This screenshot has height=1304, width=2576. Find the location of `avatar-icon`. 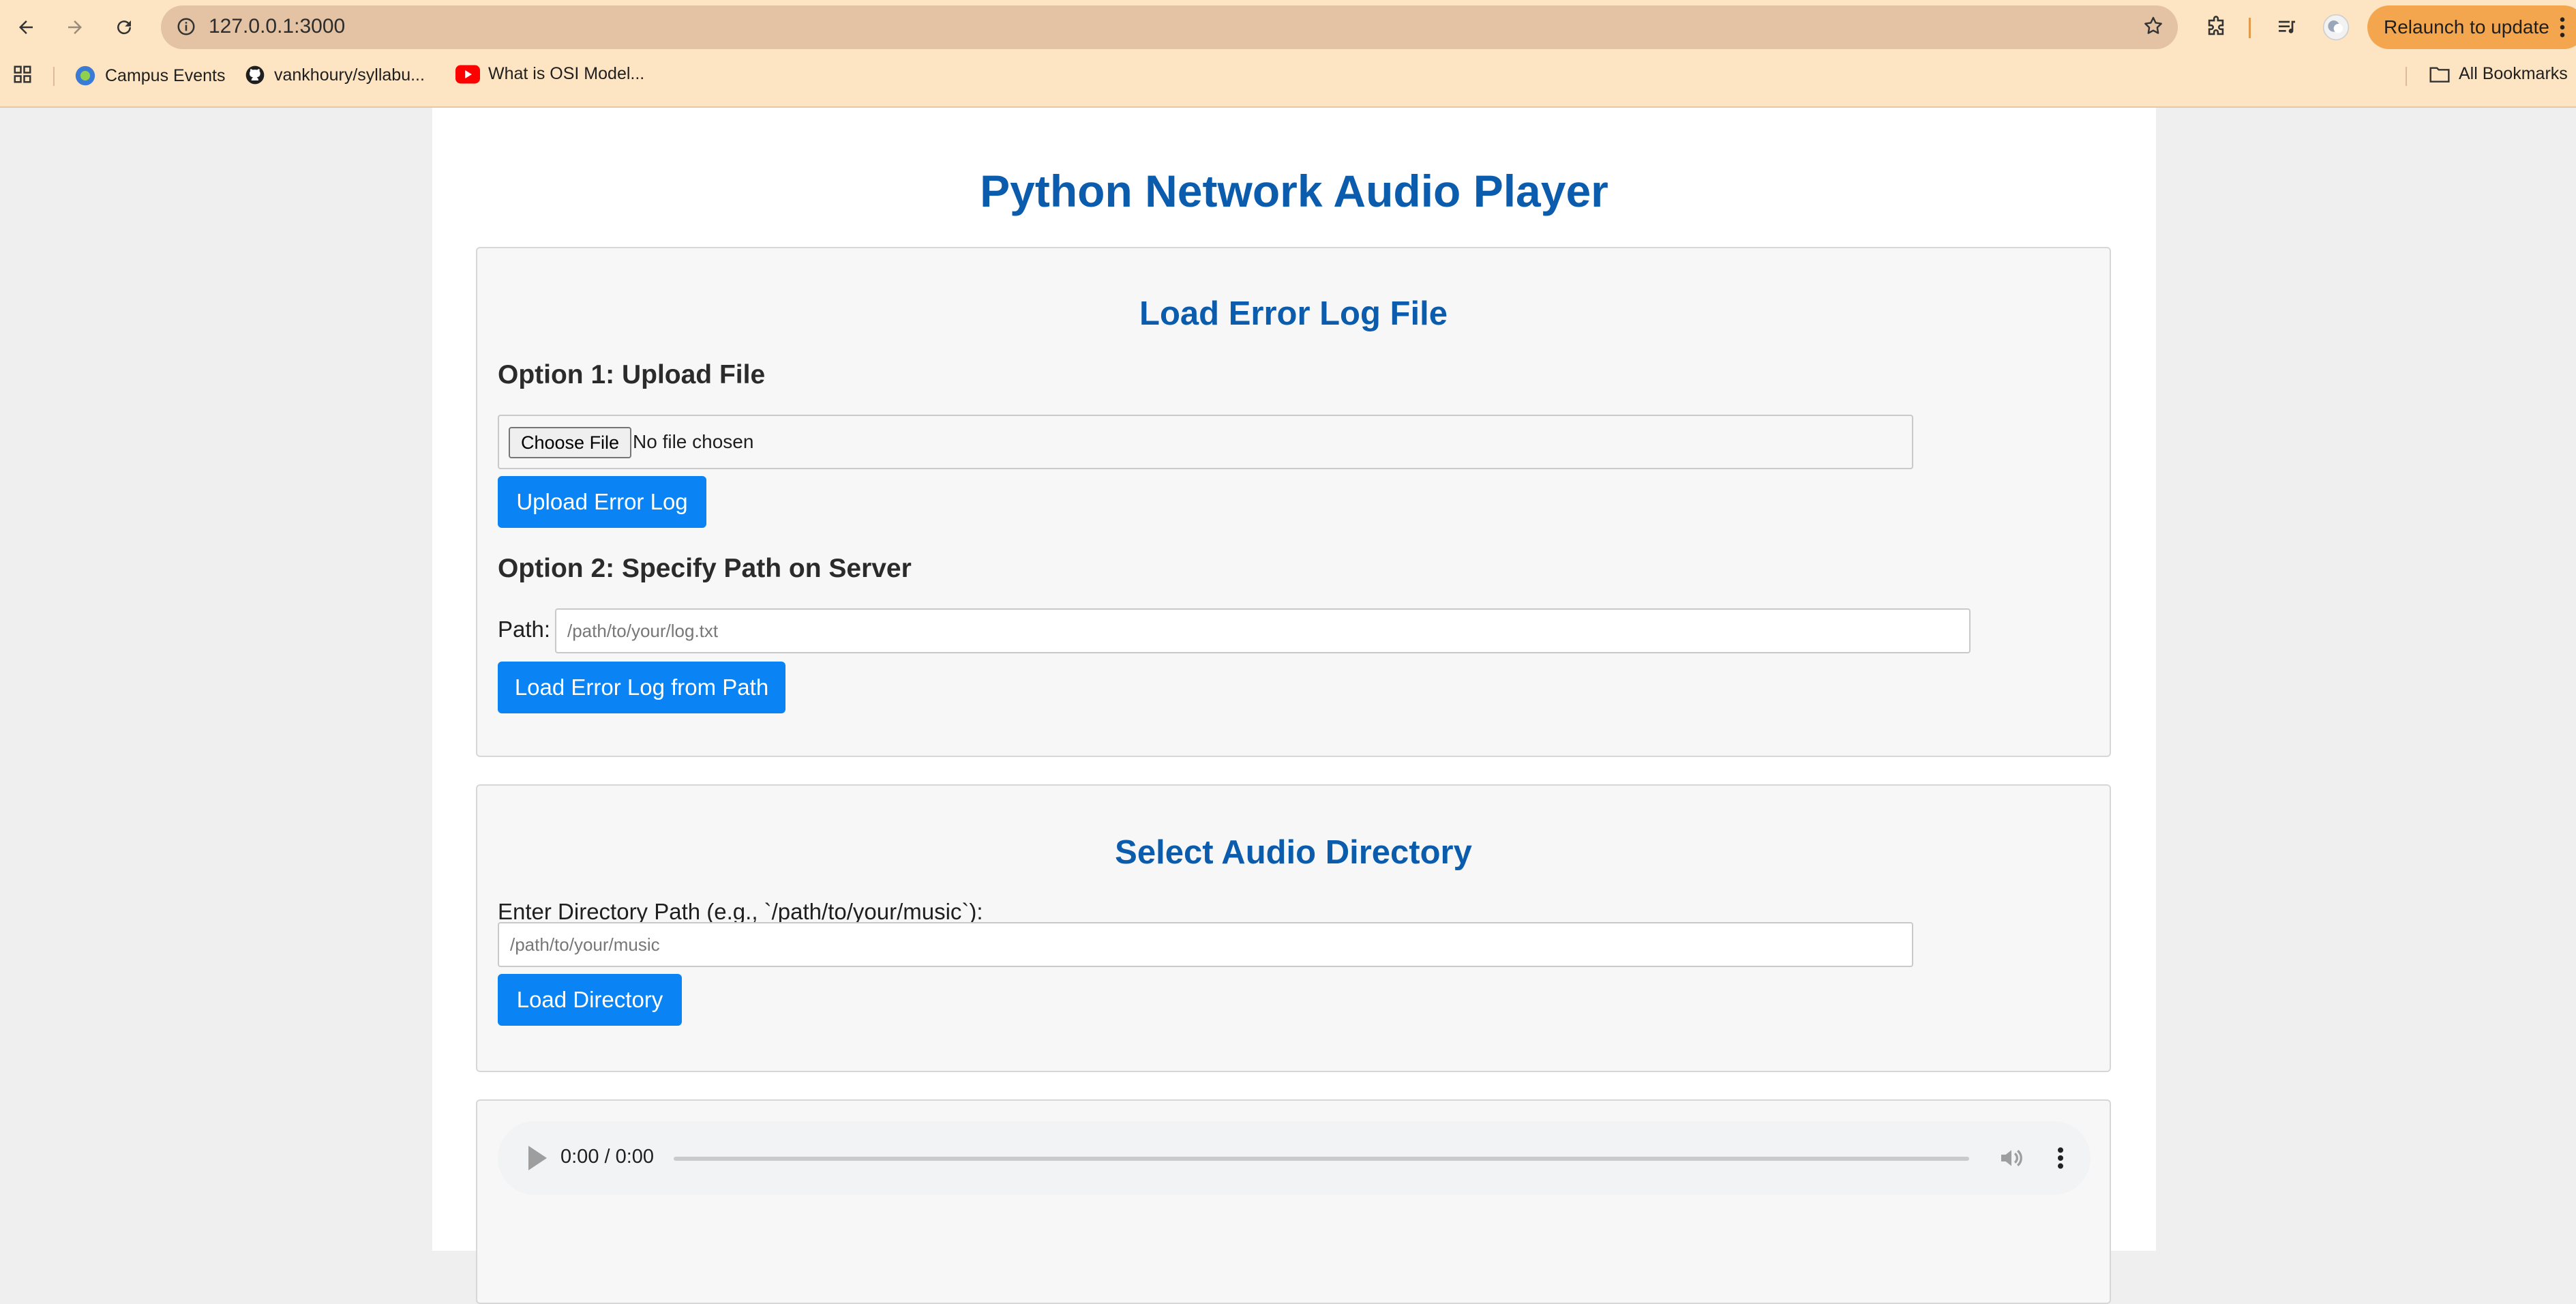

avatar-icon is located at coordinates (2336, 27).